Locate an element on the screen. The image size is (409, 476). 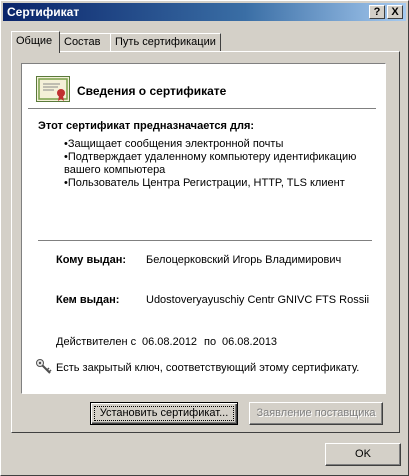
valid-to-label: по is located at coordinates (210, 342).